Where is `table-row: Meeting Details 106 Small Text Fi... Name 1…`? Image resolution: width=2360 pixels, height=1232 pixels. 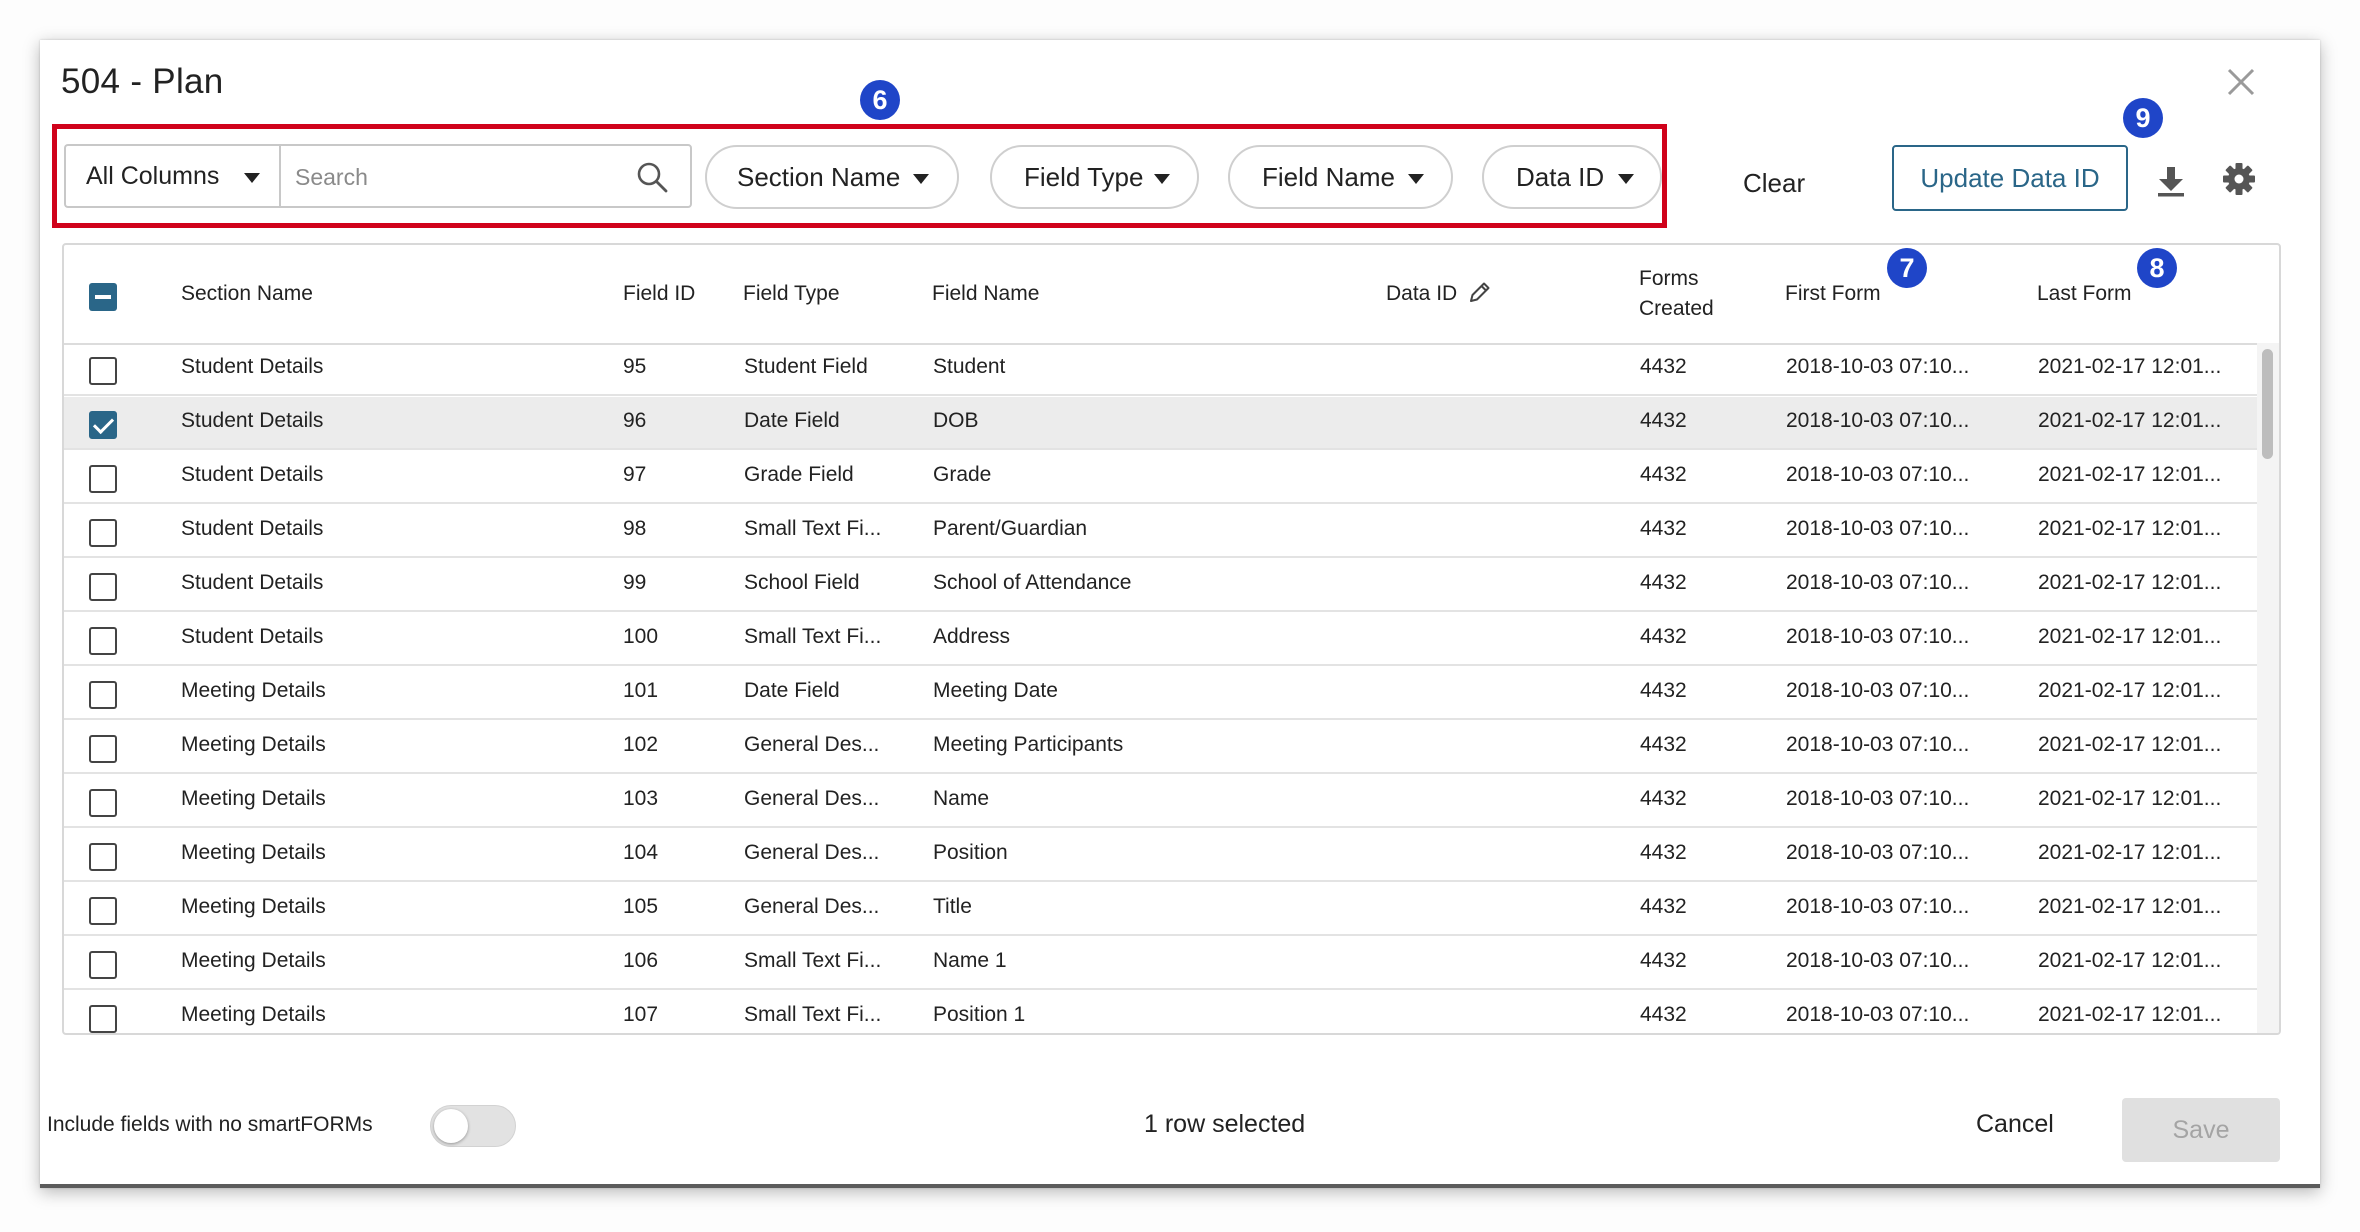 table-row: Meeting Details 106 Small Text Fi... Name 1… is located at coordinates (1161, 963).